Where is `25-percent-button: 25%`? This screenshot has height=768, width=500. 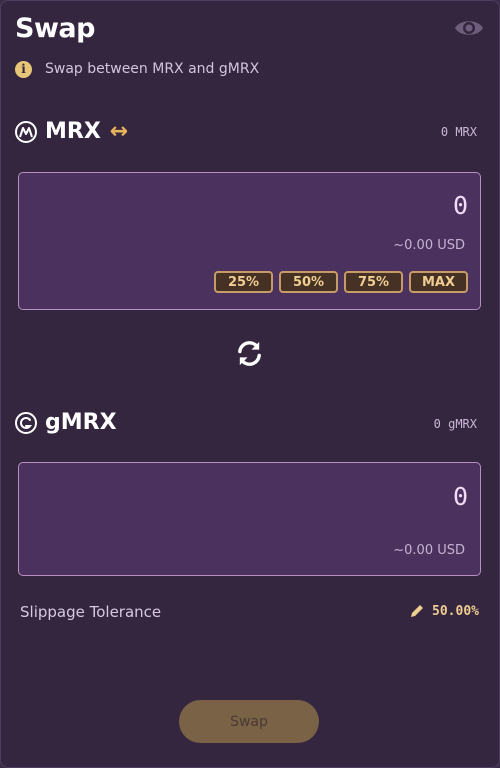
25-percent-button: 25% is located at coordinates (243, 282).